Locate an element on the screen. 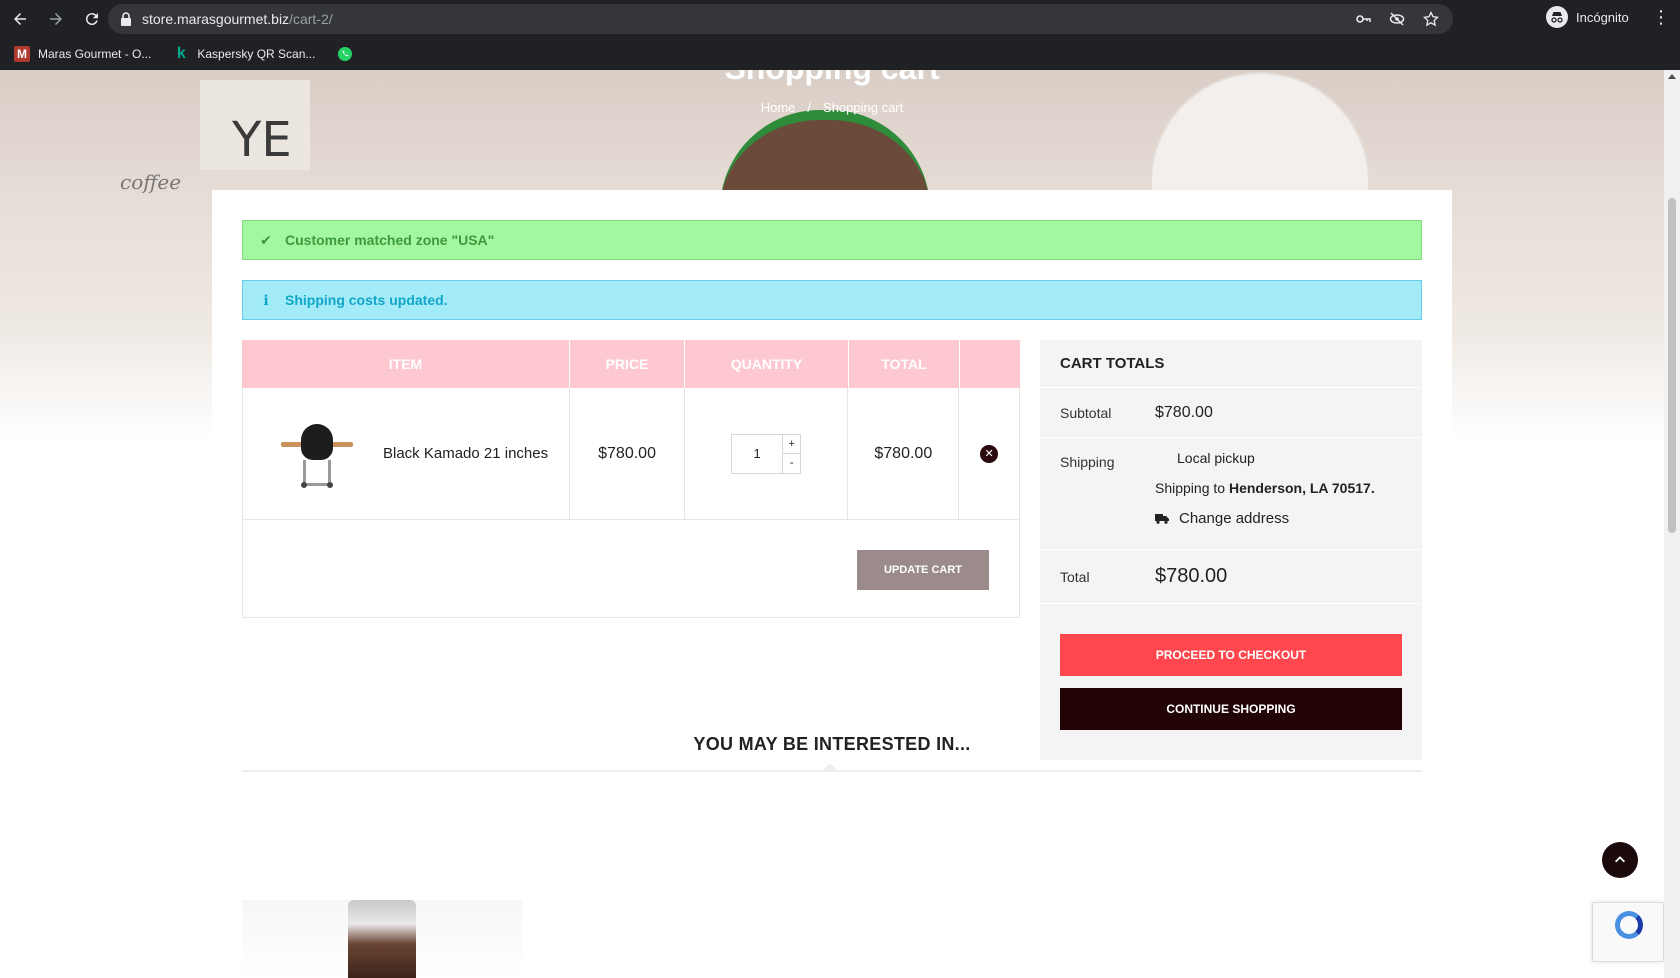  info-notice-text: Shipping costs updated. is located at coordinates (366, 300).